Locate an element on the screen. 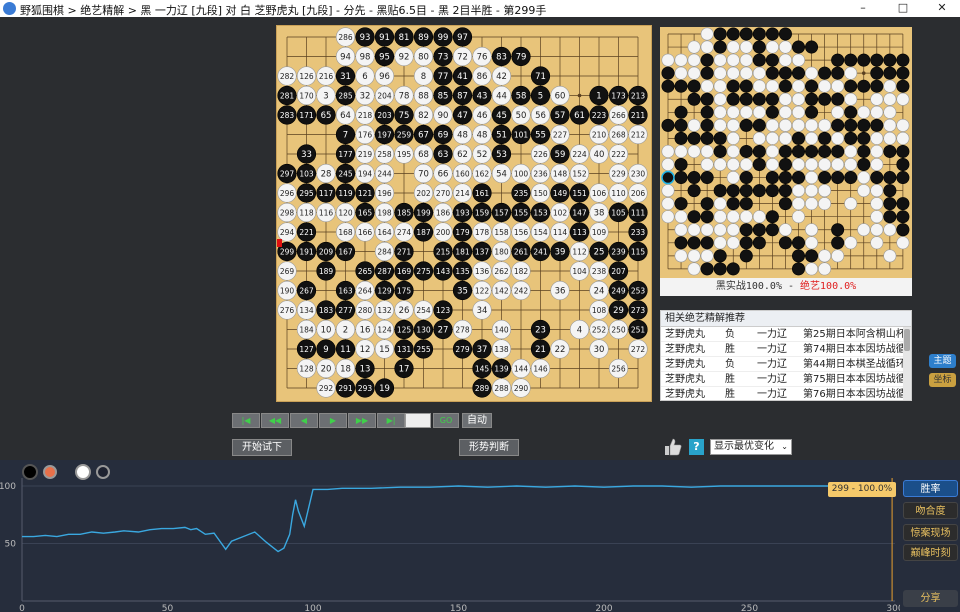  move-number: 152 is located at coordinates (579, 174).